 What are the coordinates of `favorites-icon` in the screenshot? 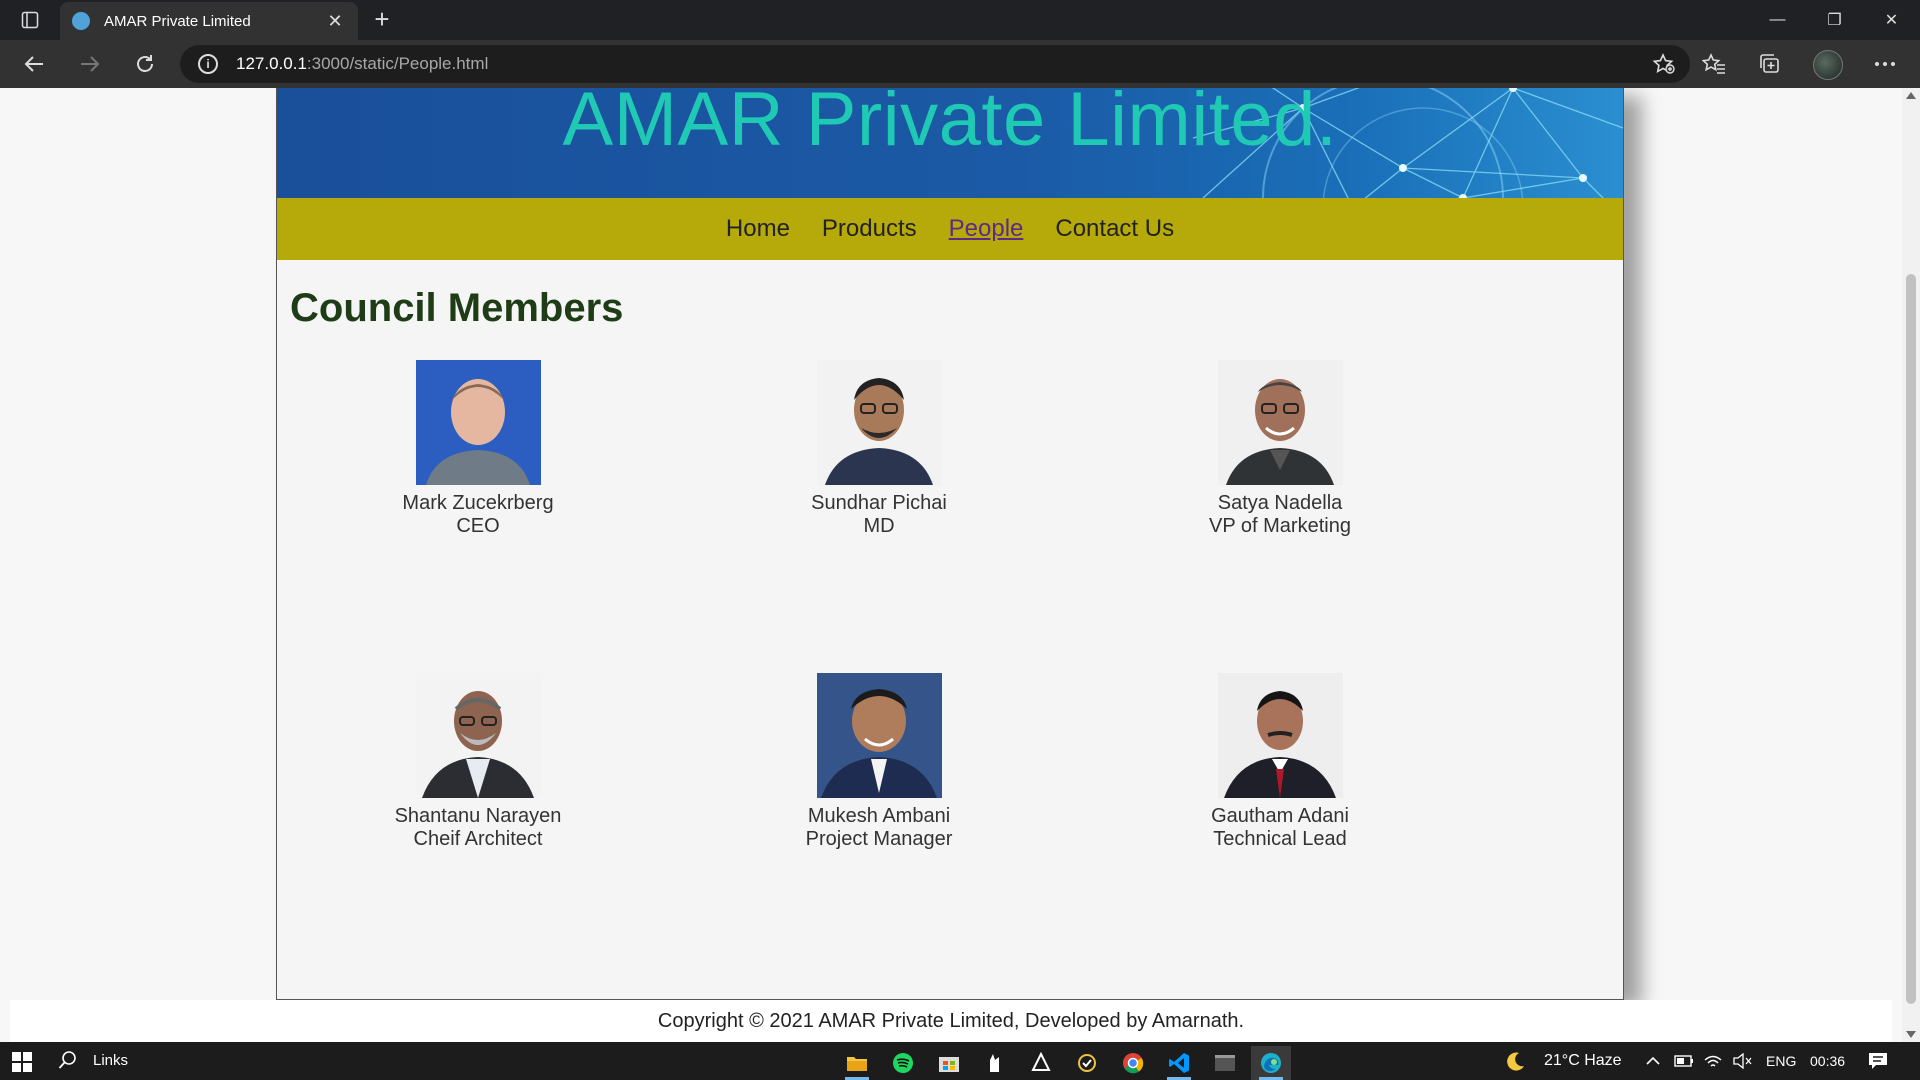 It's located at (1714, 64).